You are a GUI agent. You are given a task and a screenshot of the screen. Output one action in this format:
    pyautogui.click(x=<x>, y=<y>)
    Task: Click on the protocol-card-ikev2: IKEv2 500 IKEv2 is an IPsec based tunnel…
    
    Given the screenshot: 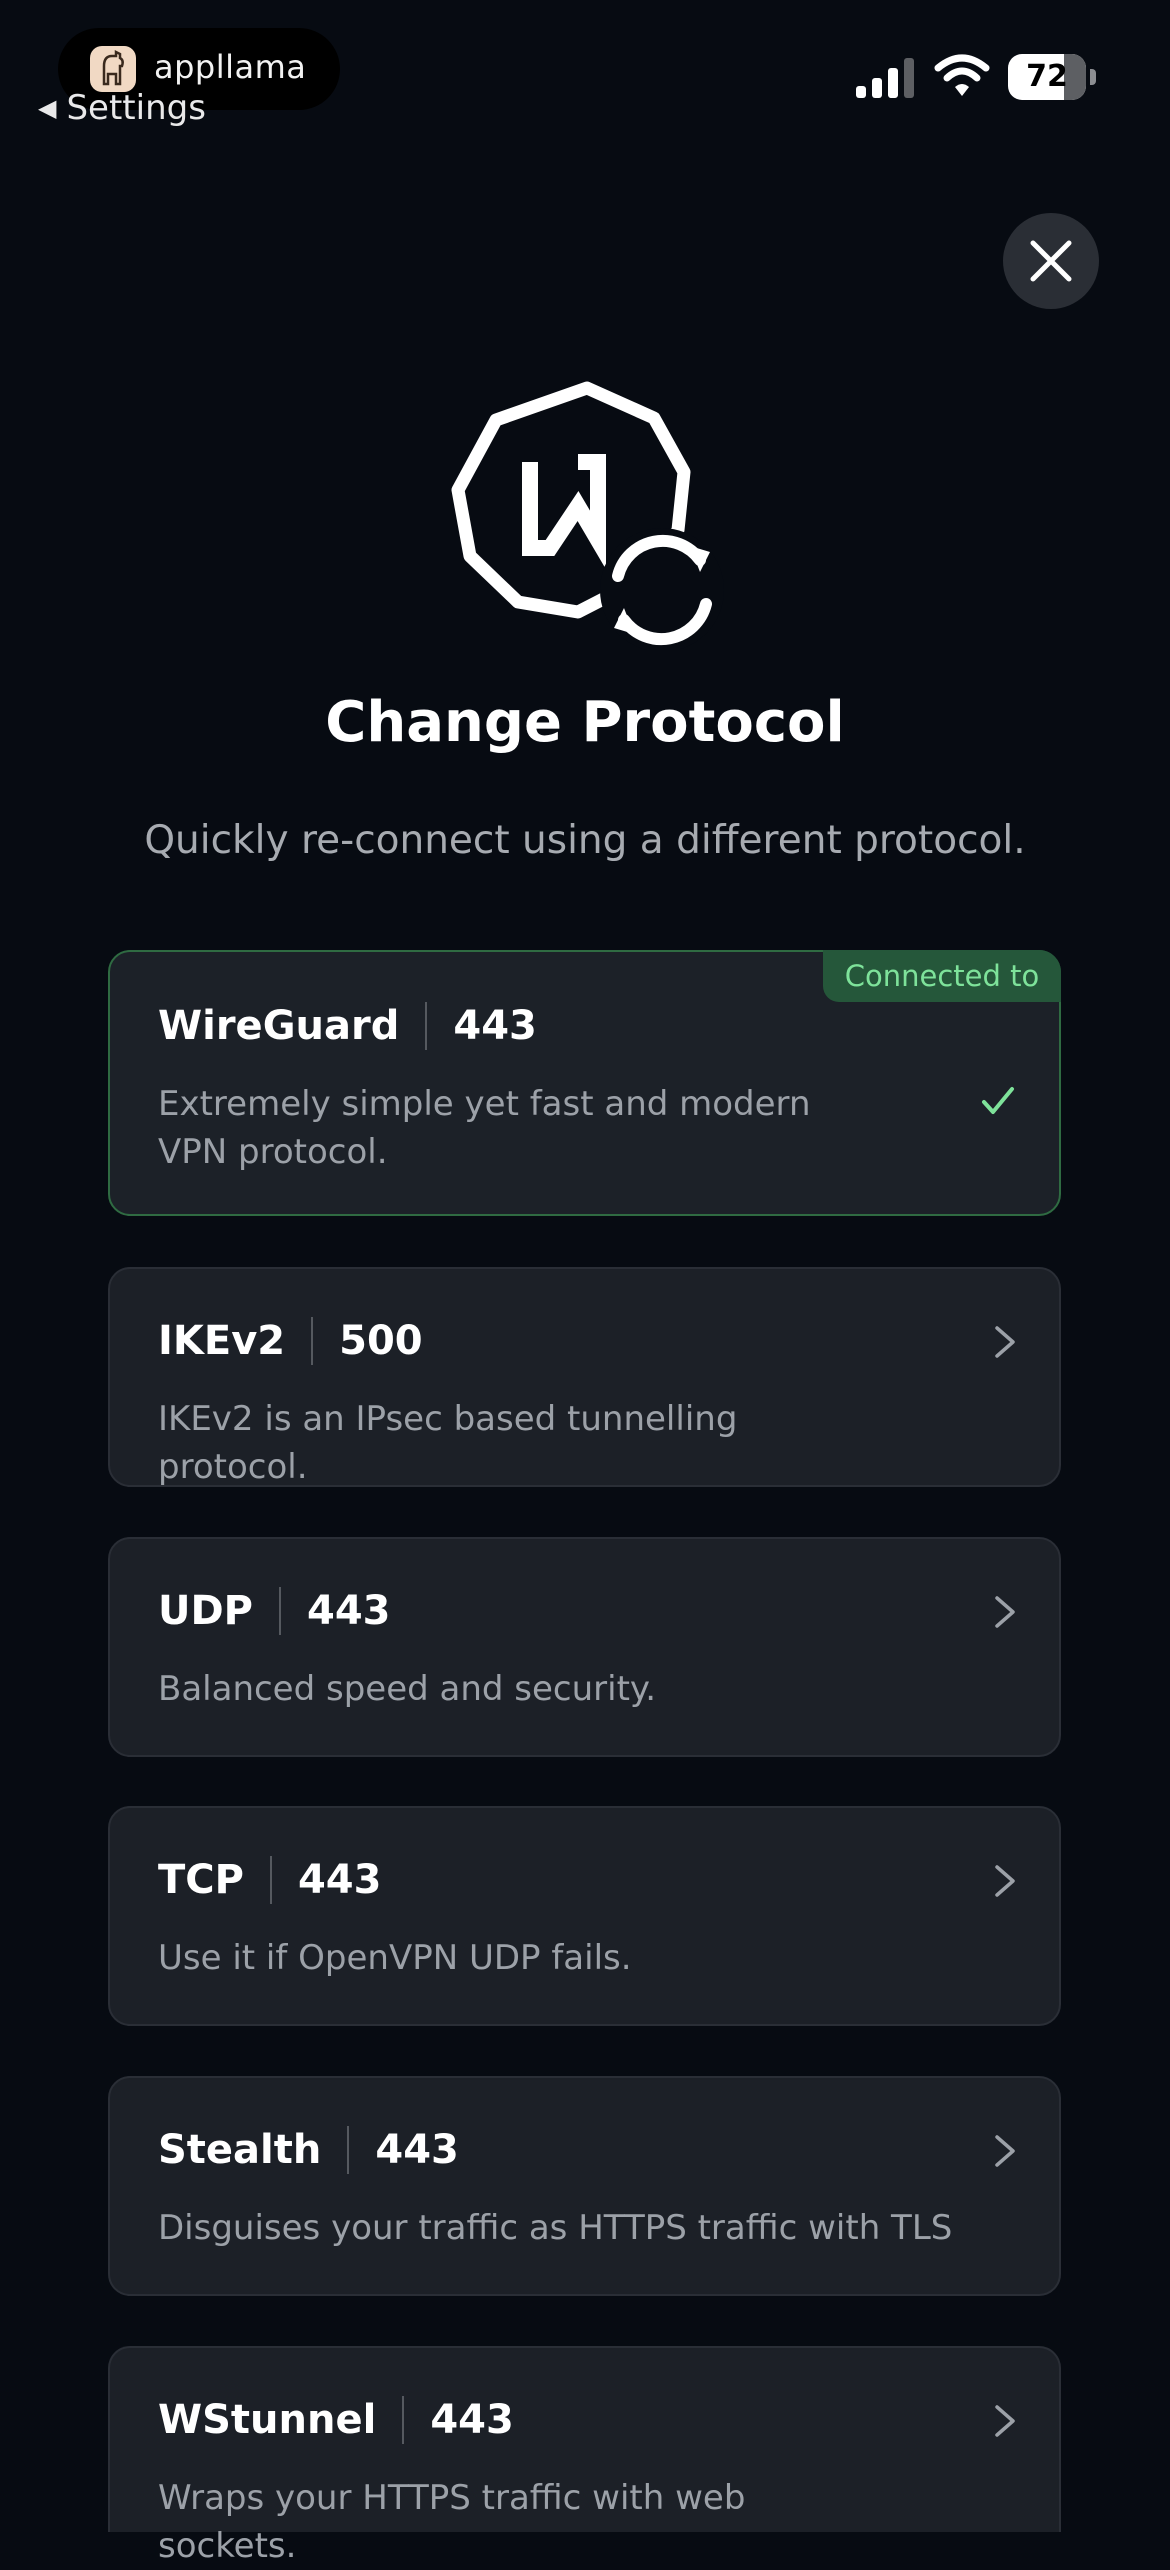 What is the action you would take?
    pyautogui.click(x=584, y=1377)
    